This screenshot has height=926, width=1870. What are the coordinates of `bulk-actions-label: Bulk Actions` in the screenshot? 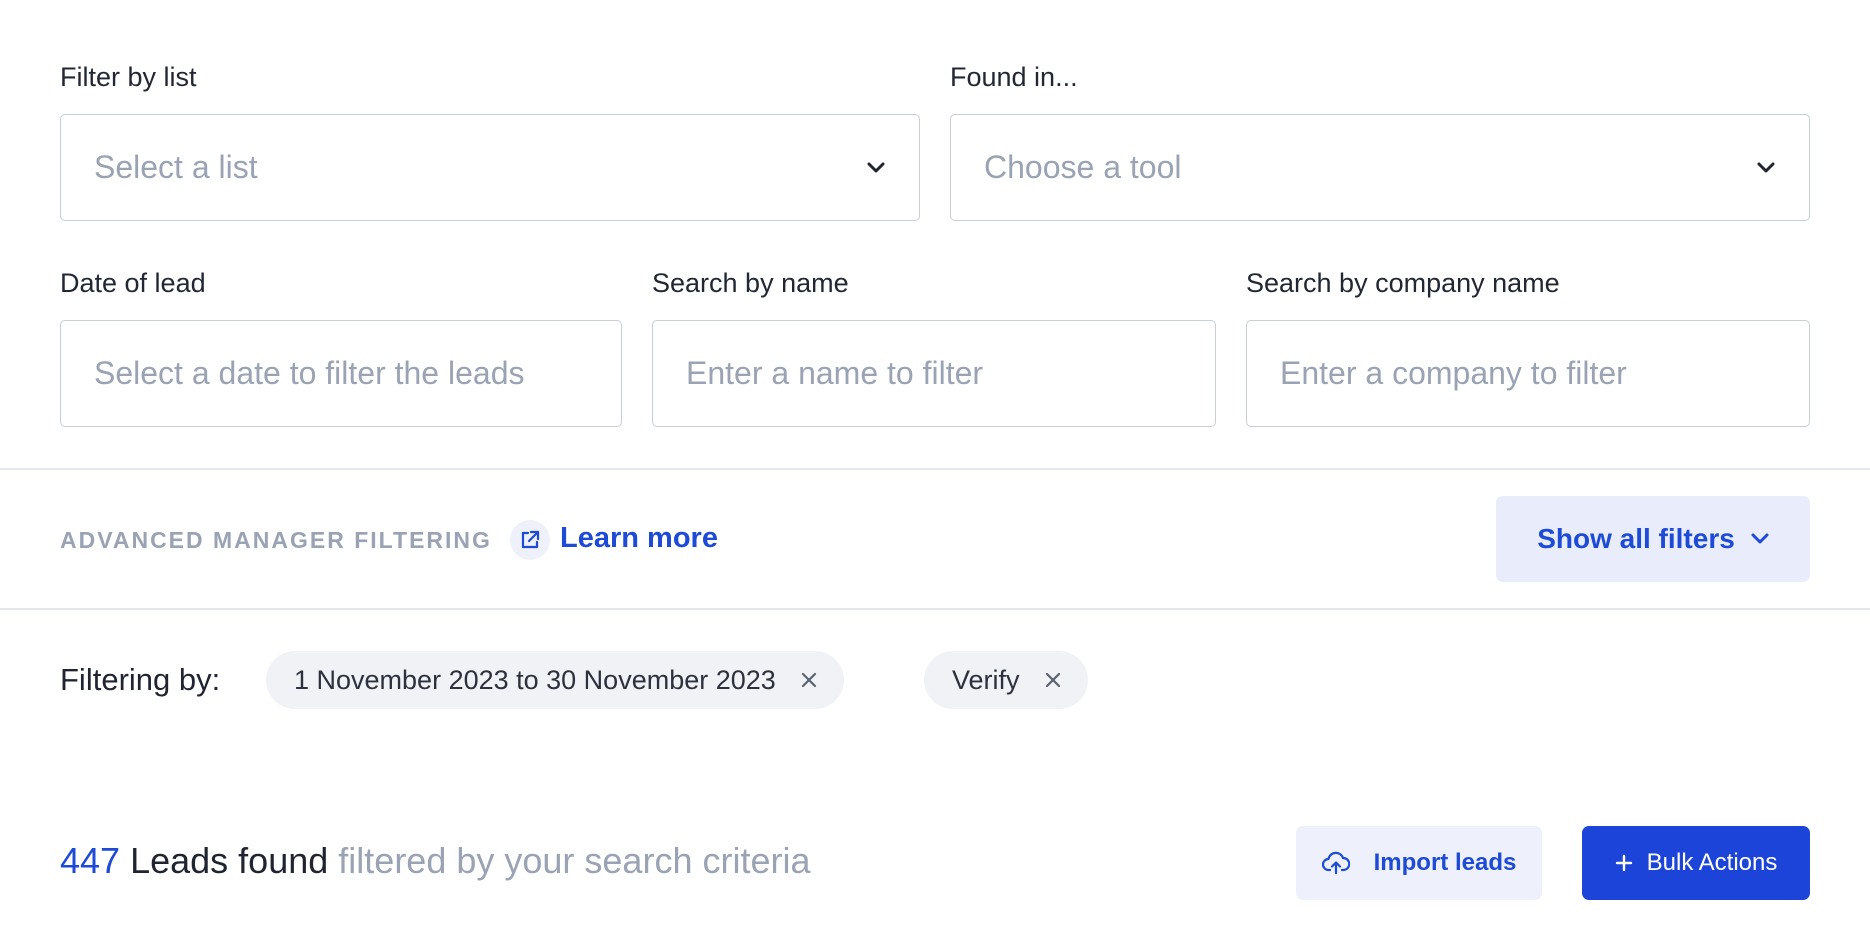 It's located at (1712, 862).